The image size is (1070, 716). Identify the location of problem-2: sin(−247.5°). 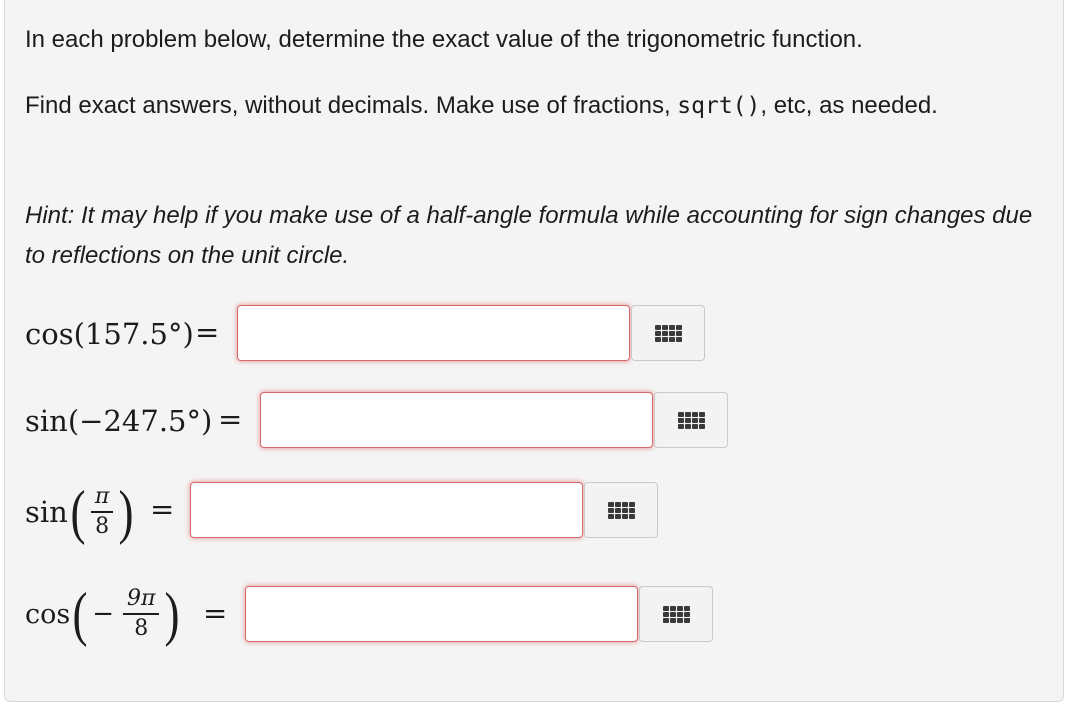
(118, 421).